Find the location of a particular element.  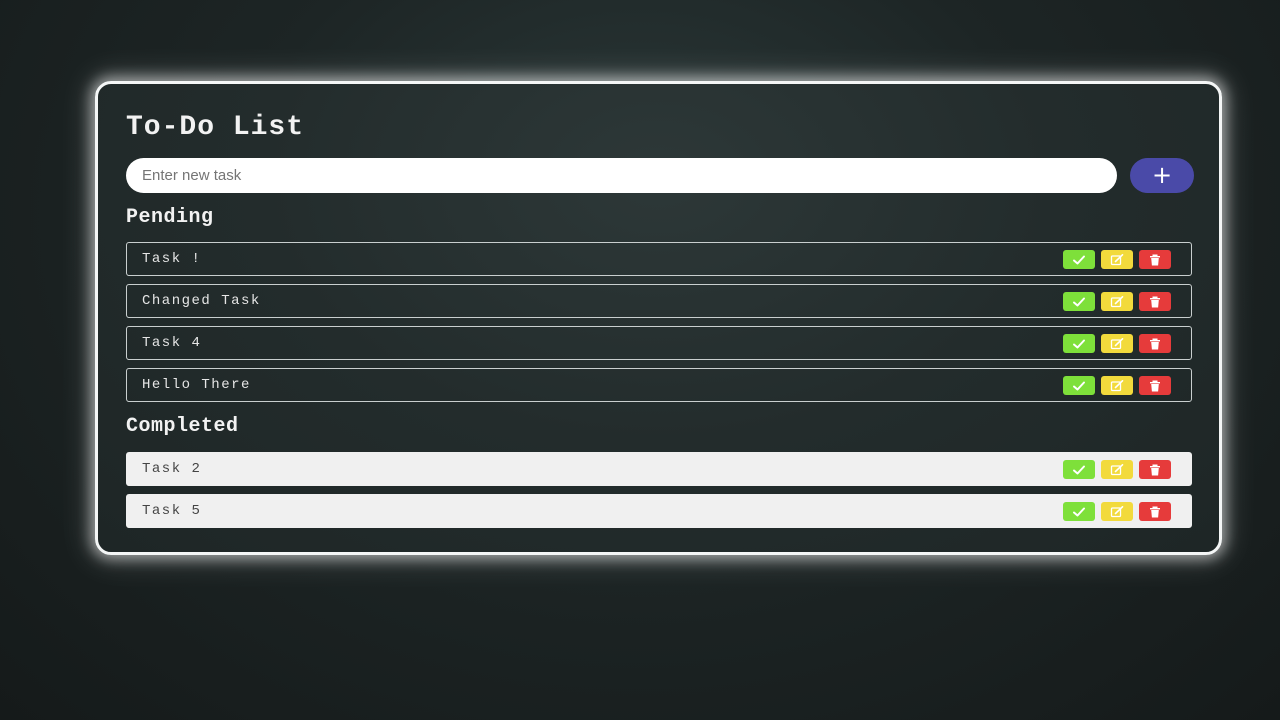

pending-task-item: Task 4 is located at coordinates (659, 343).